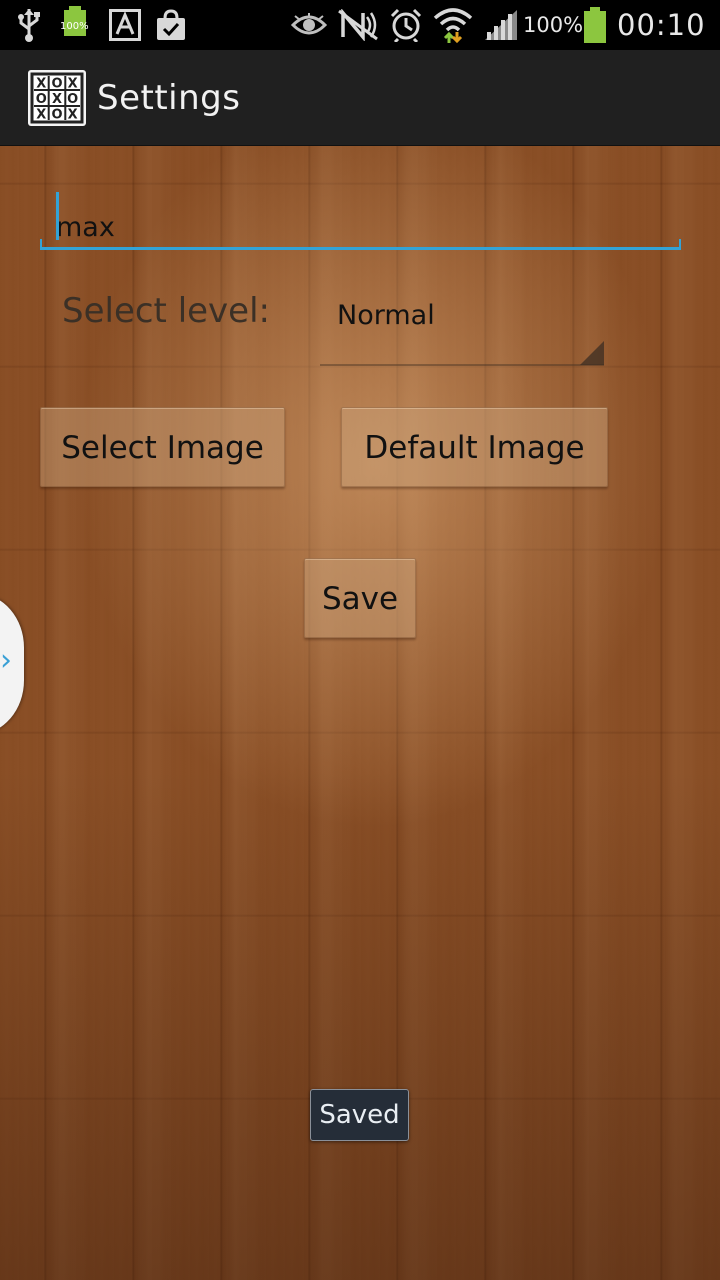  What do you see at coordinates (386, 315) in the screenshot?
I see `level-selected-value: Normal` at bounding box center [386, 315].